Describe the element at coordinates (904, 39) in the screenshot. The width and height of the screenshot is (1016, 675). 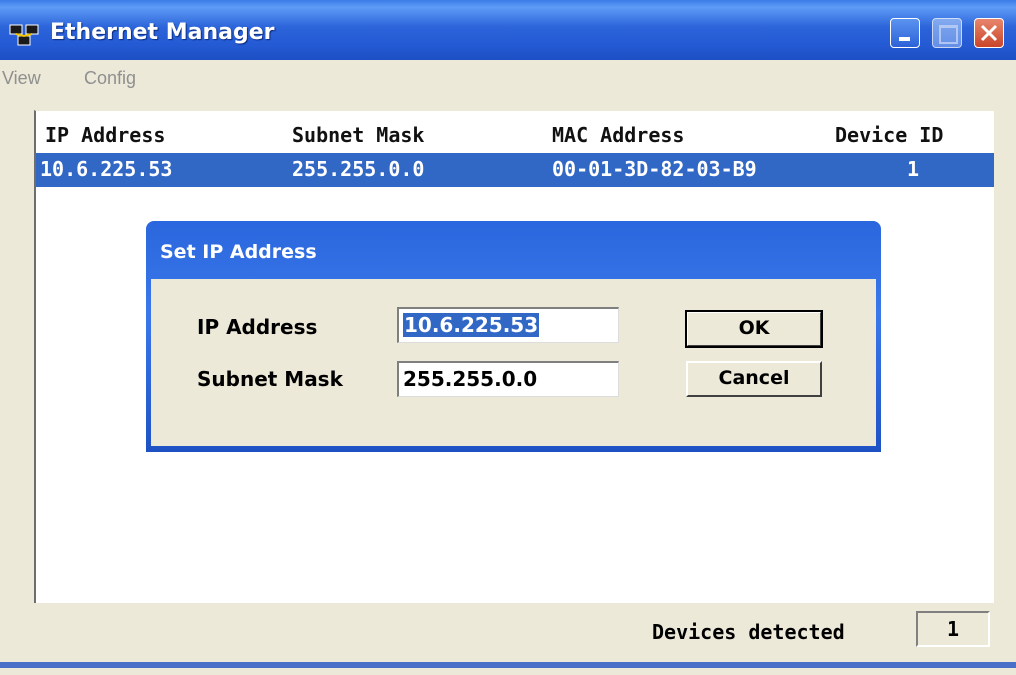
I see `minimize-icon` at that location.